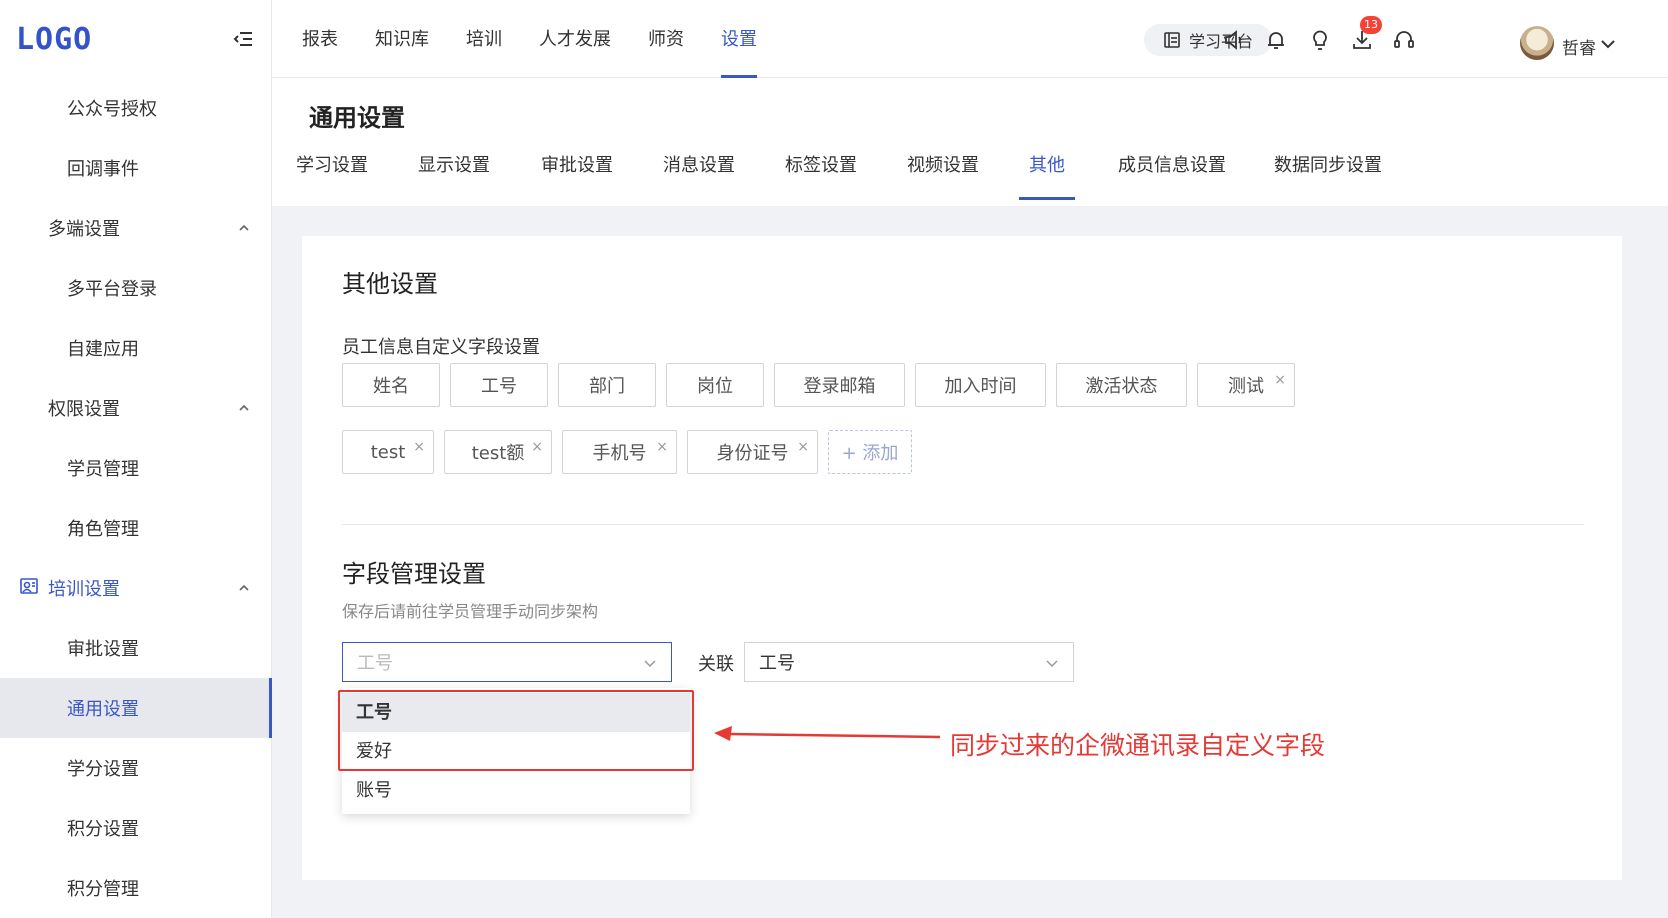 Image resolution: width=1668 pixels, height=918 pixels. What do you see at coordinates (1234, 40) in the screenshot?
I see `speaker-icon` at bounding box center [1234, 40].